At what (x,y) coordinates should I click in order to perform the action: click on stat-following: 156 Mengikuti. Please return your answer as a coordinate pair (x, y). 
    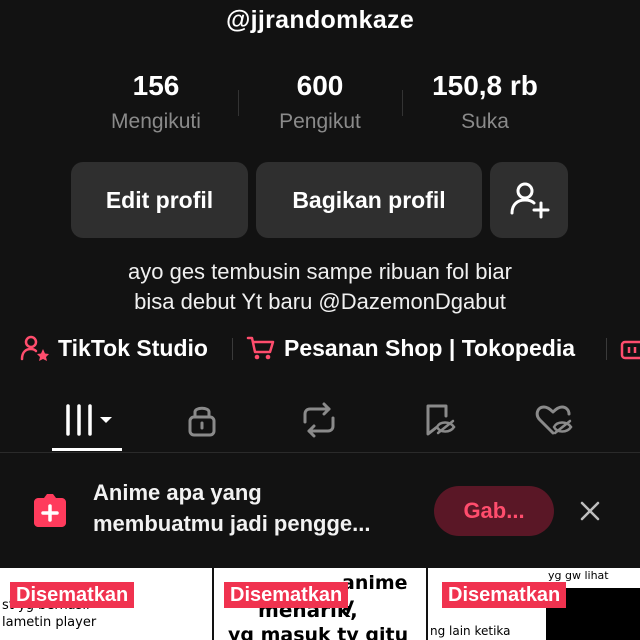
    Looking at the image, I should click on (156, 102).